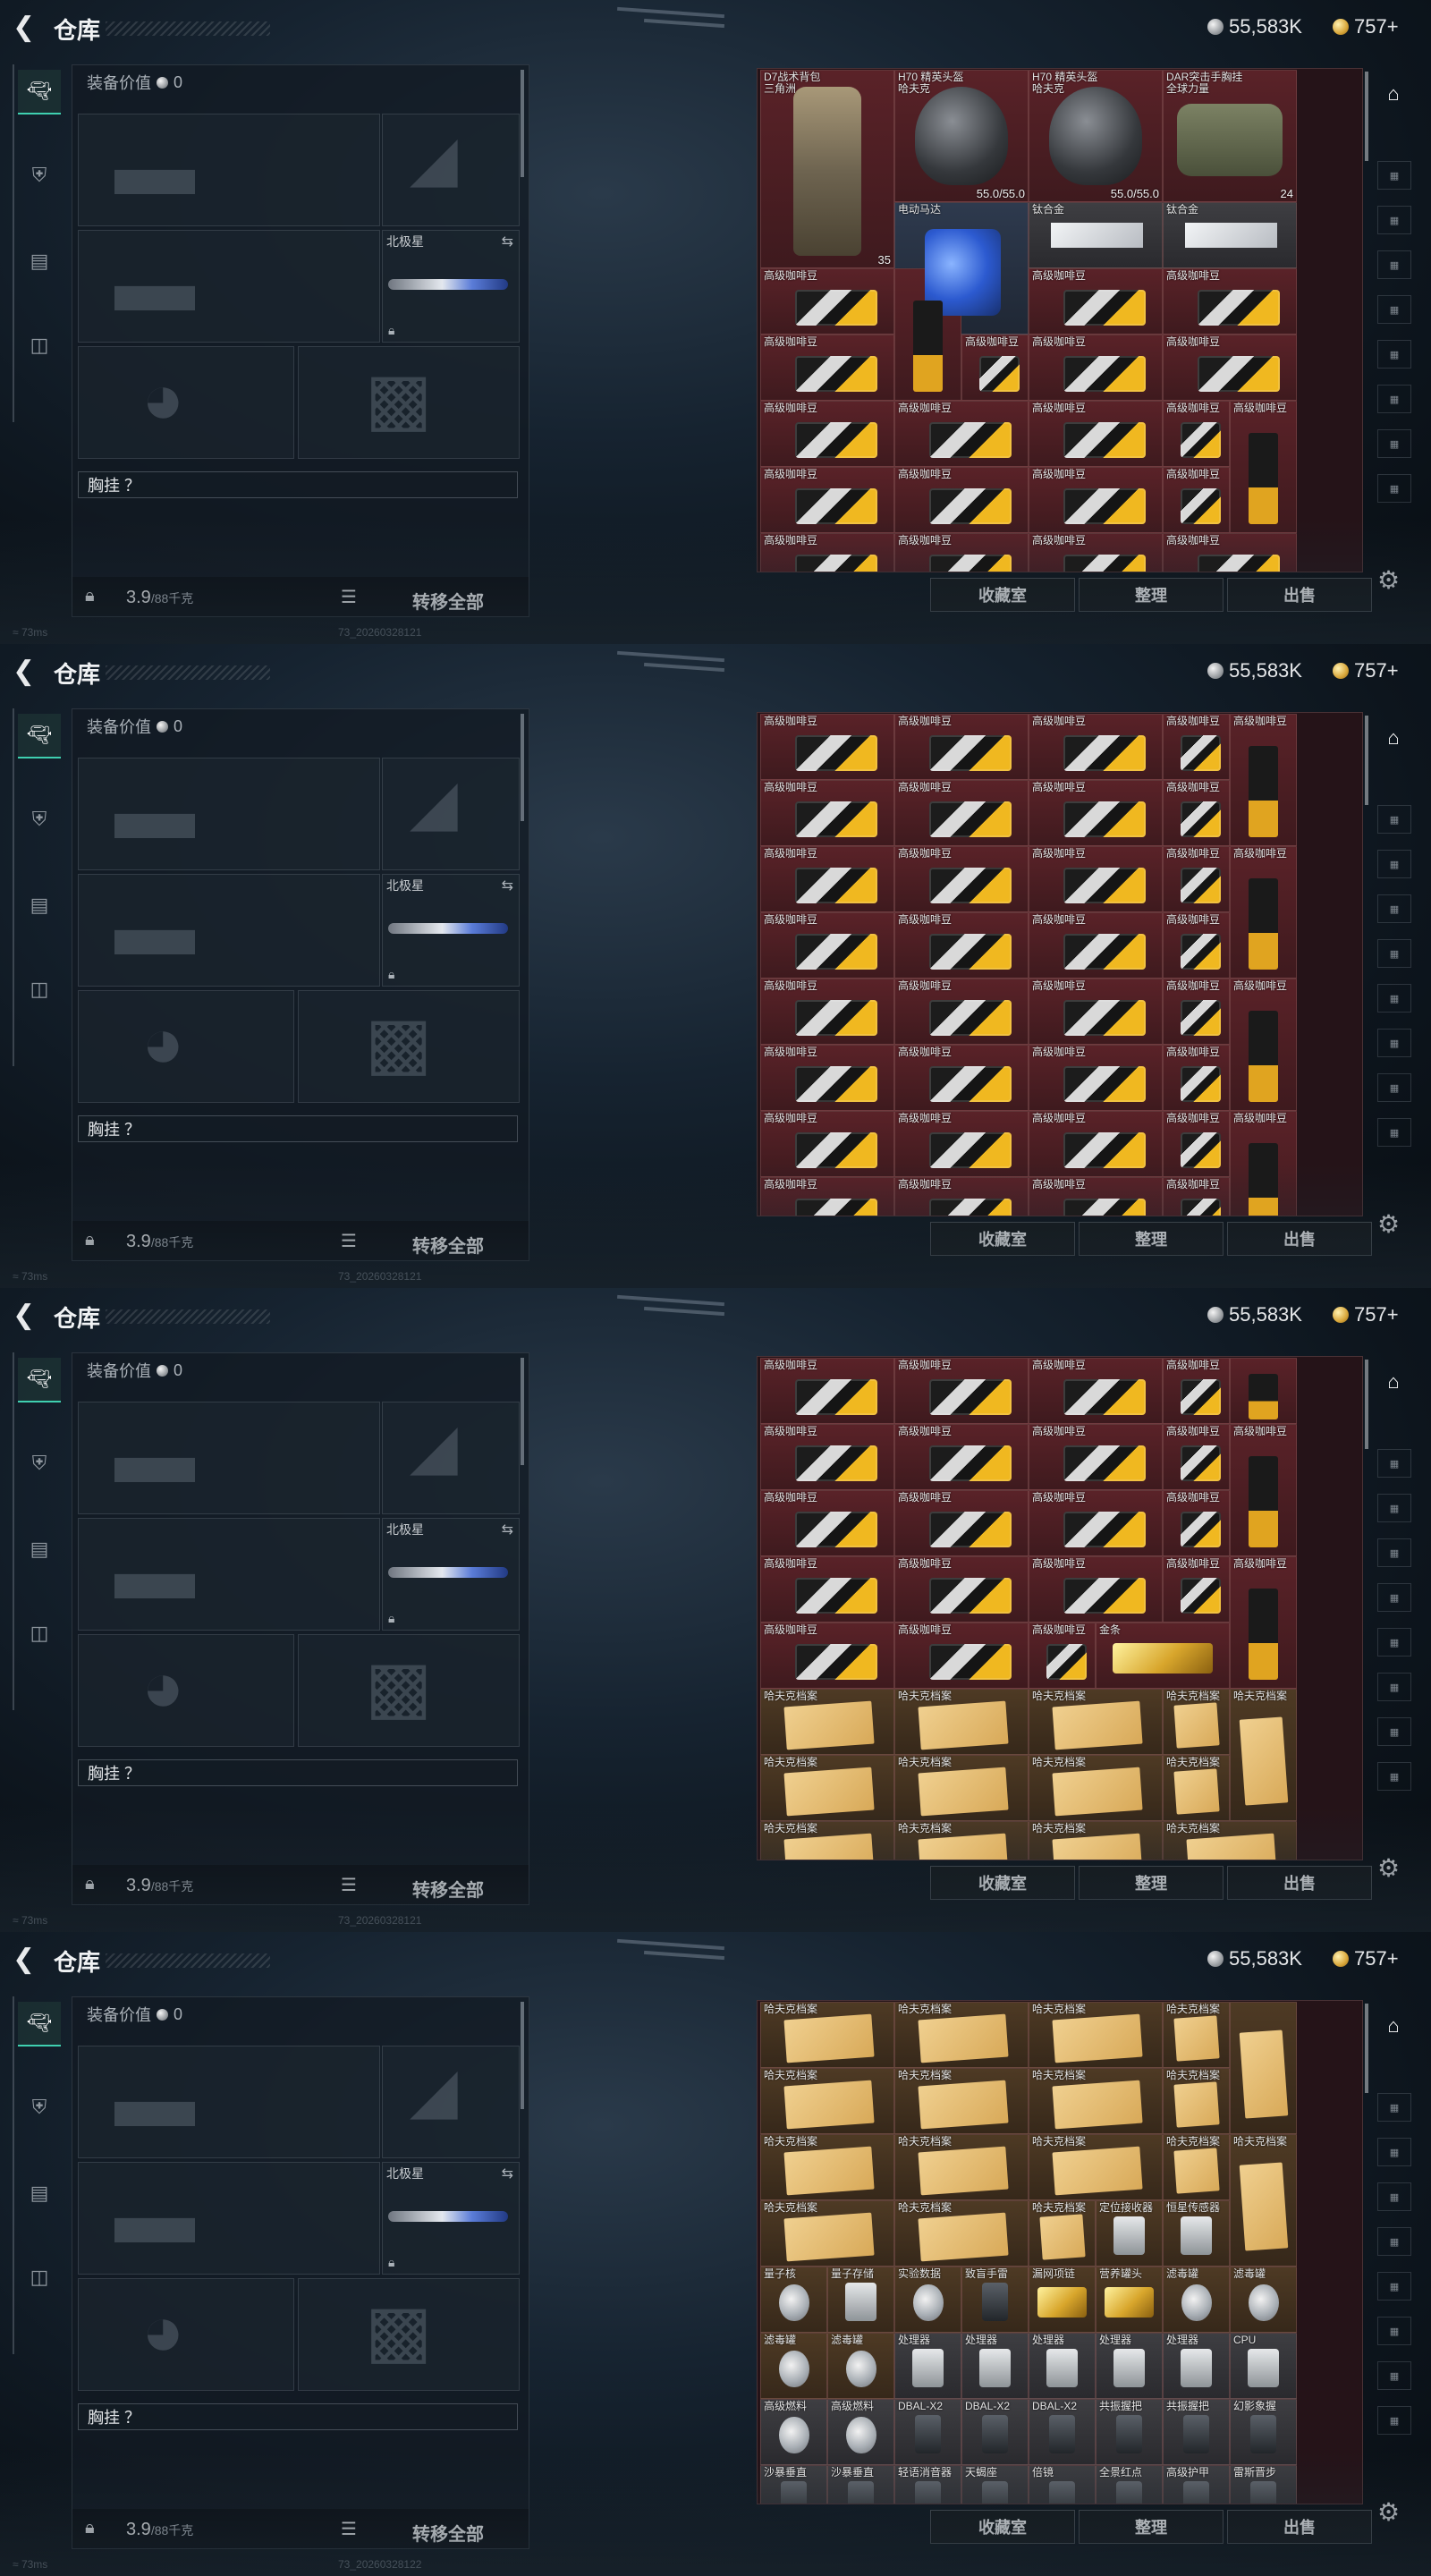  I want to click on stash-item: 全景红点, so click(1130, 2484).